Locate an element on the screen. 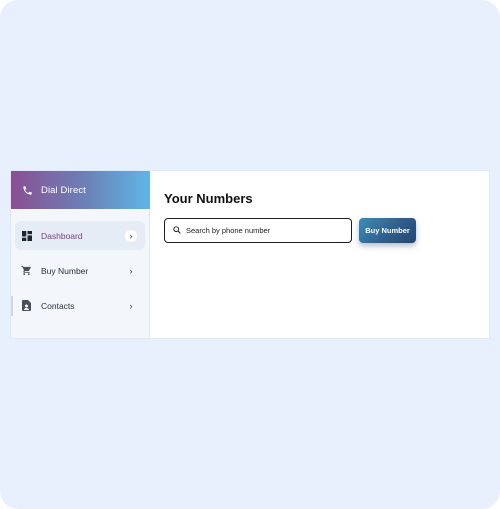 The image size is (500, 509). page-title: Your Numbers is located at coordinates (208, 198).